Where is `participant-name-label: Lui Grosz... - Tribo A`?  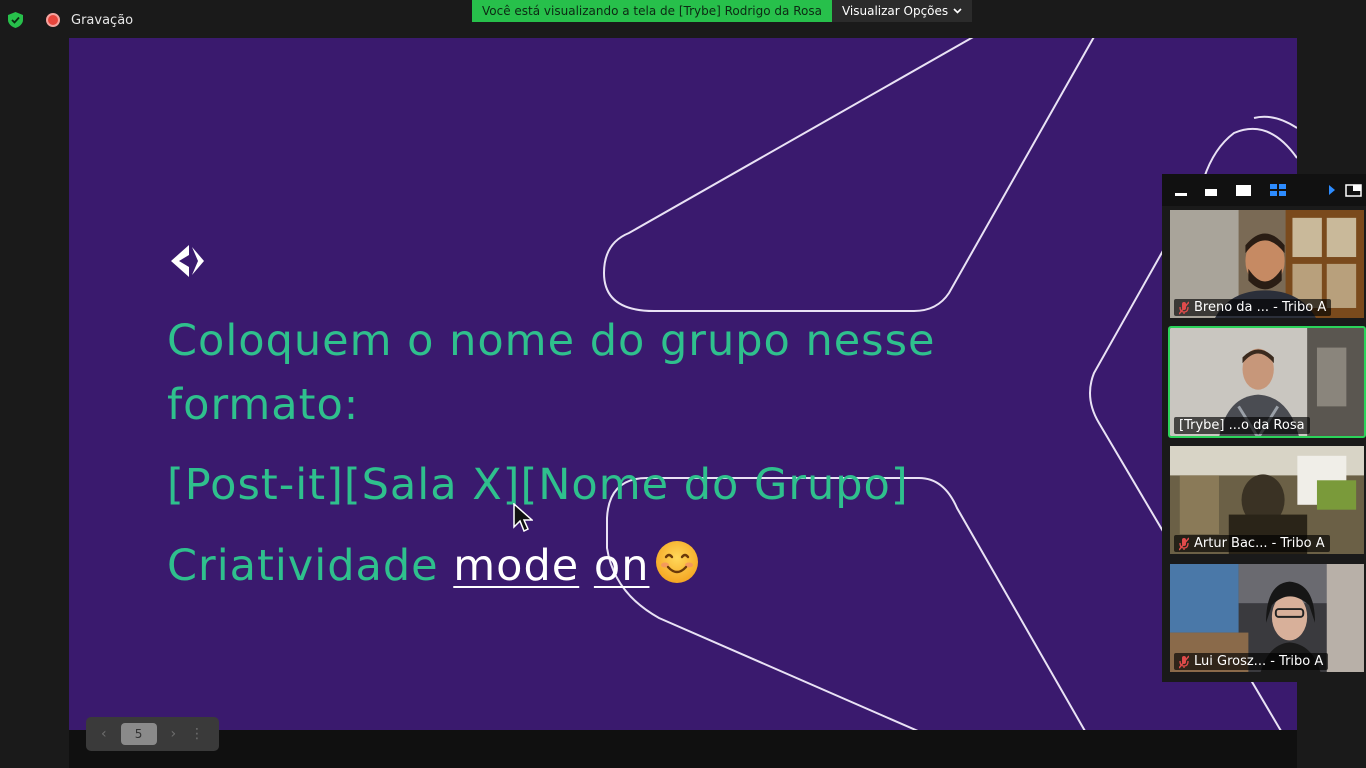 participant-name-label: Lui Grosz... - Tribo A is located at coordinates (1251, 661).